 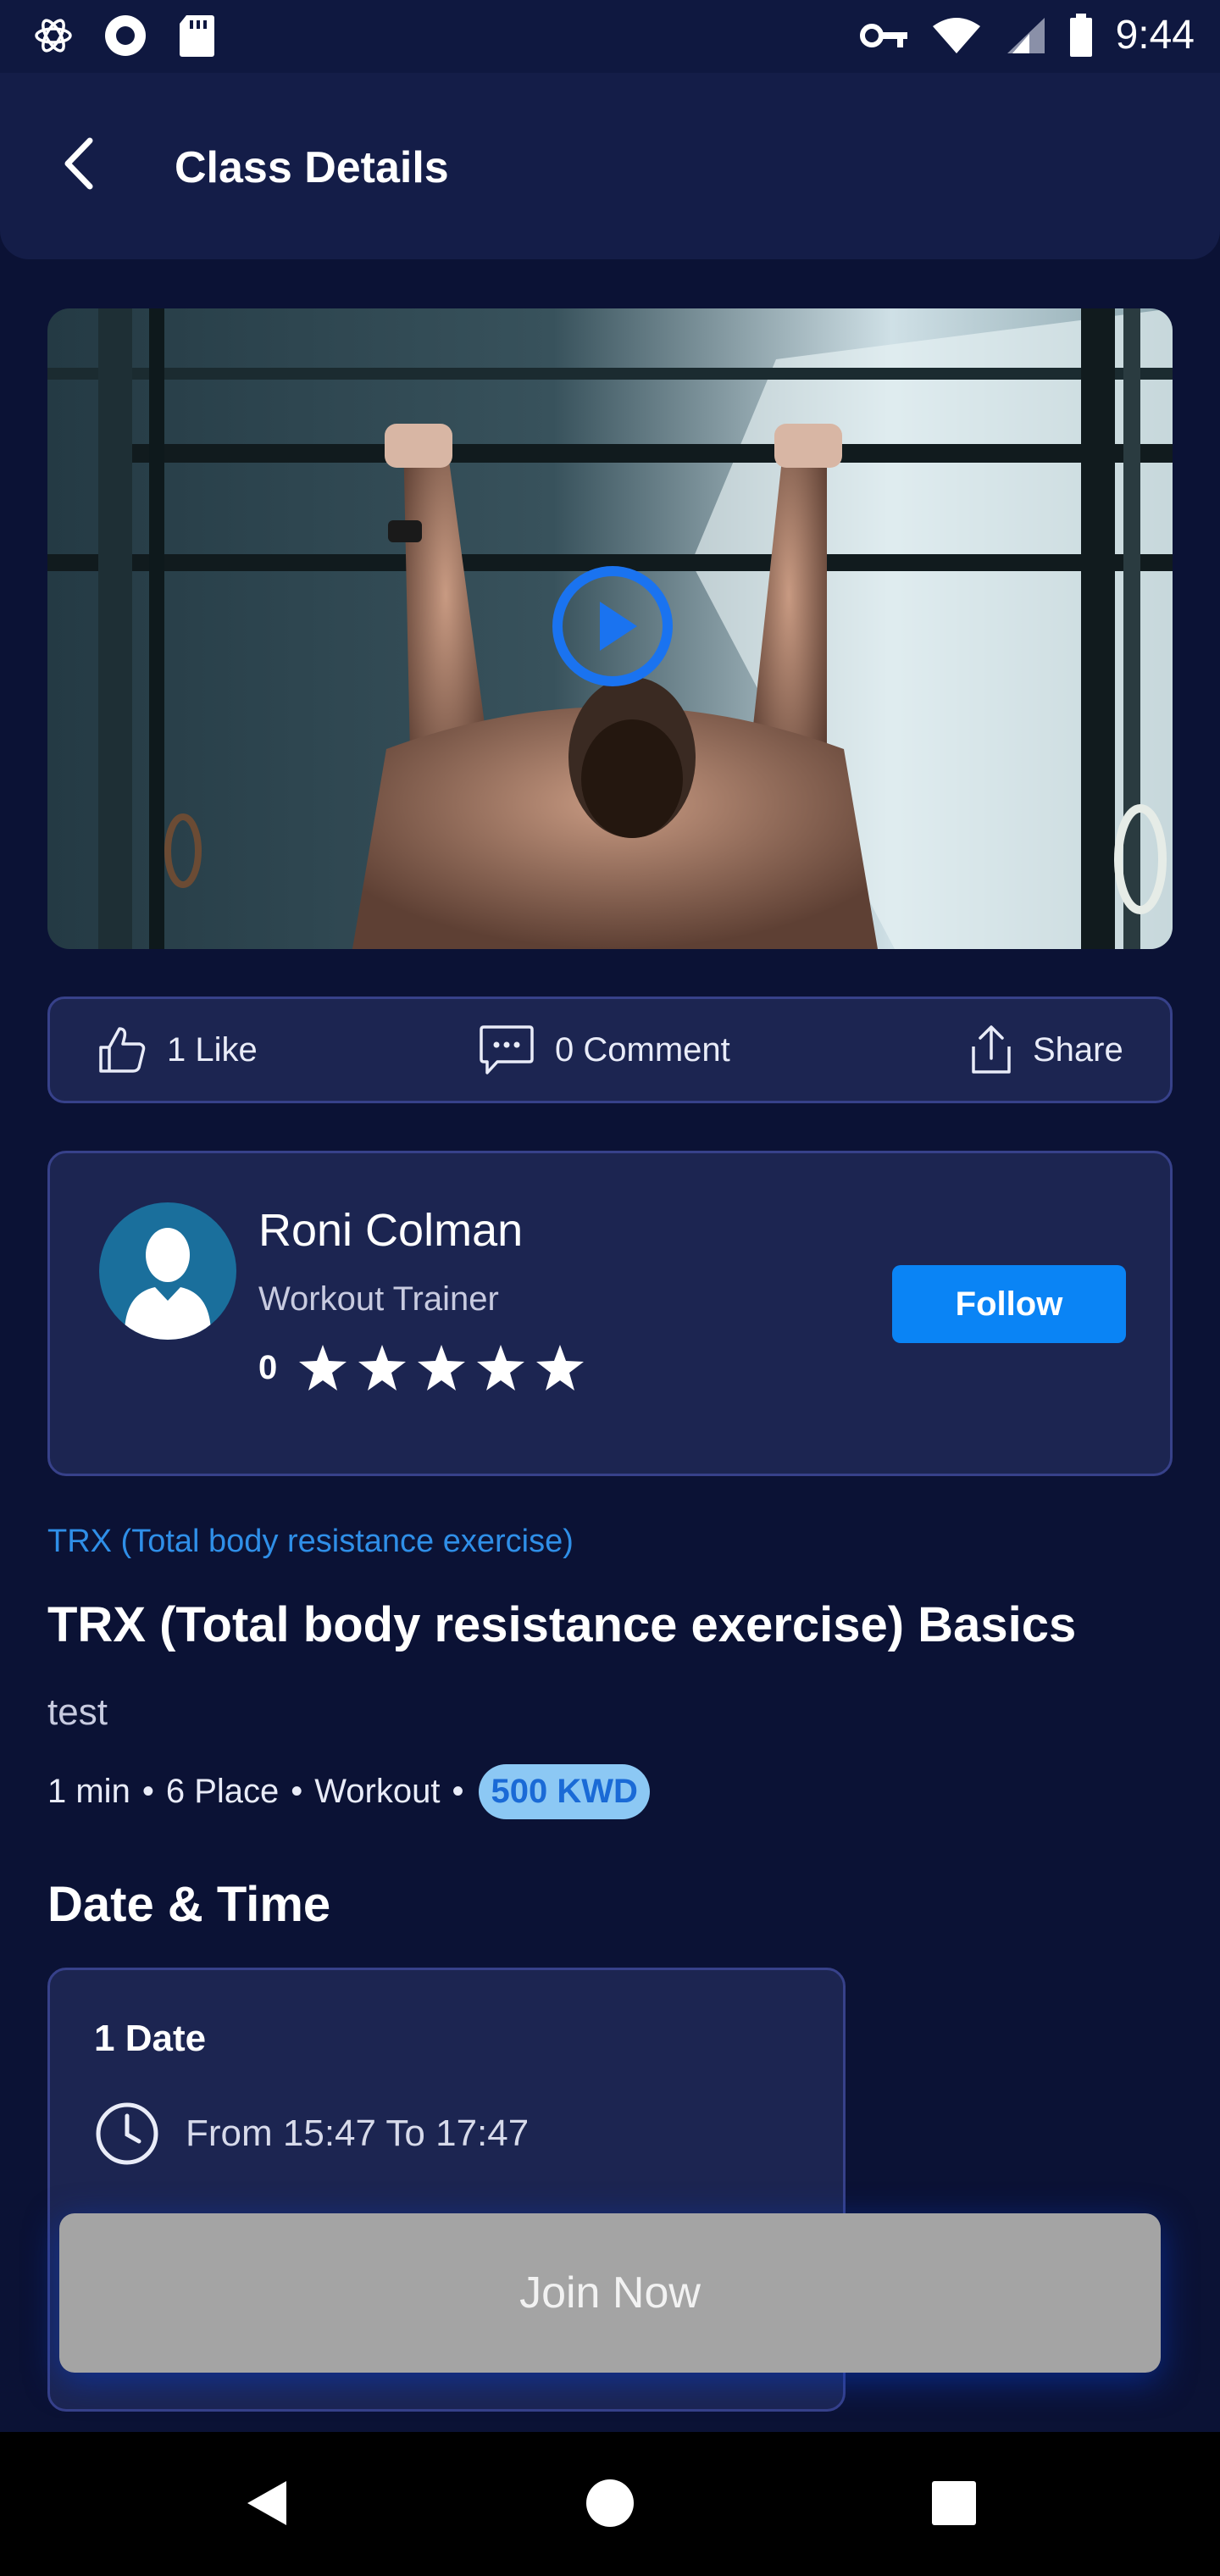 I want to click on follow-button: Follow, so click(x=1009, y=1304).